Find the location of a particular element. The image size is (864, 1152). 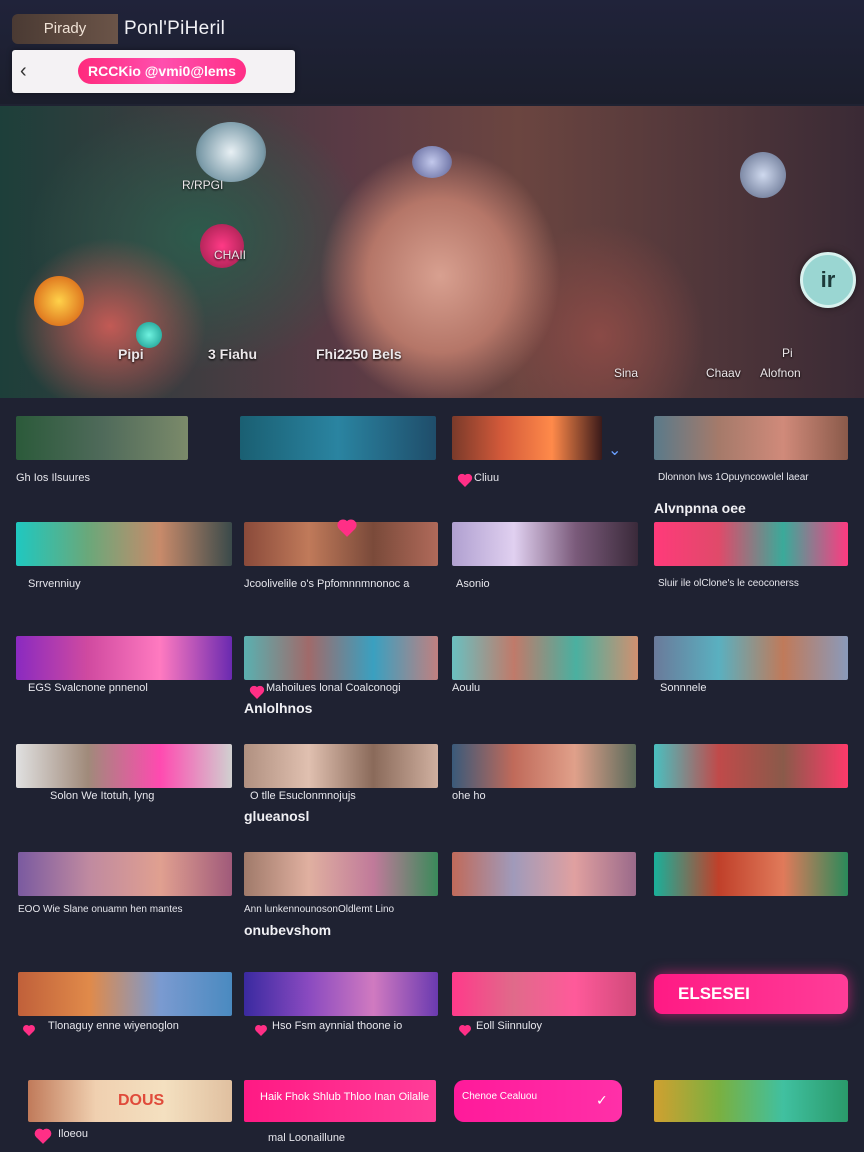

card-subheading: Haik Fhok Shlub Thloo Inan Oilalle is located at coordinates (345, 1097).